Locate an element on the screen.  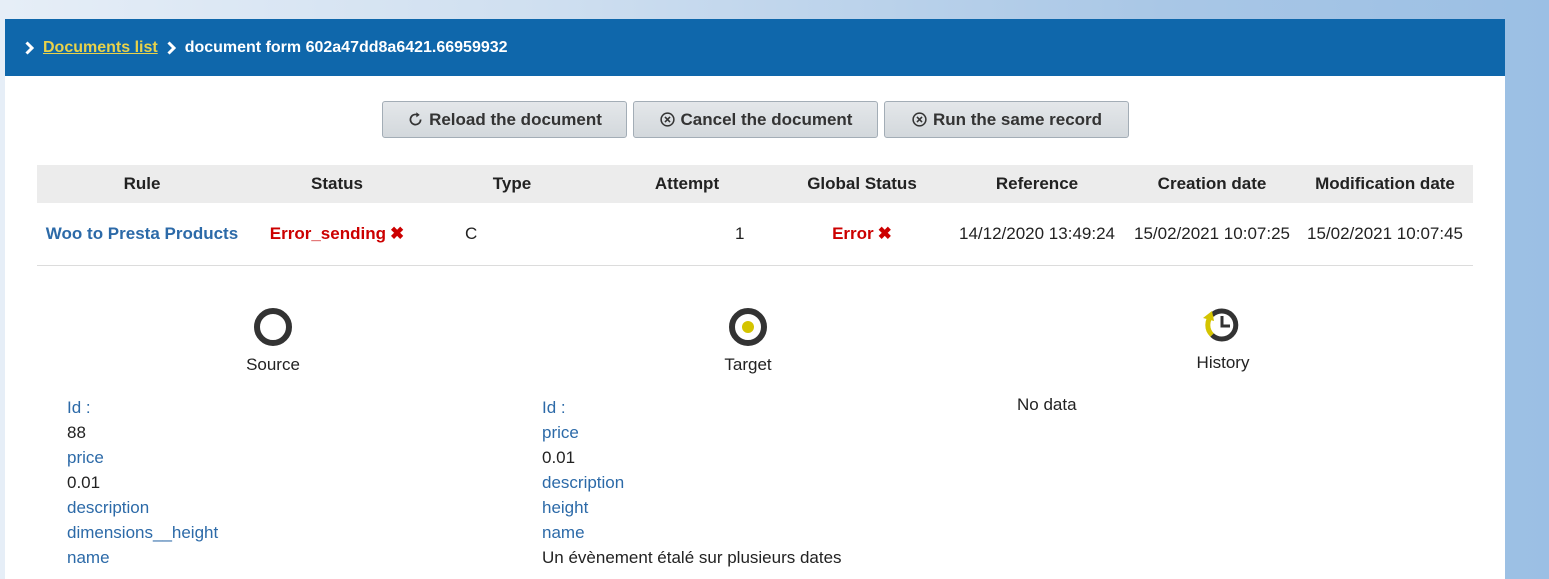
status-cell: Error_sending ✖ is located at coordinates (337, 234).